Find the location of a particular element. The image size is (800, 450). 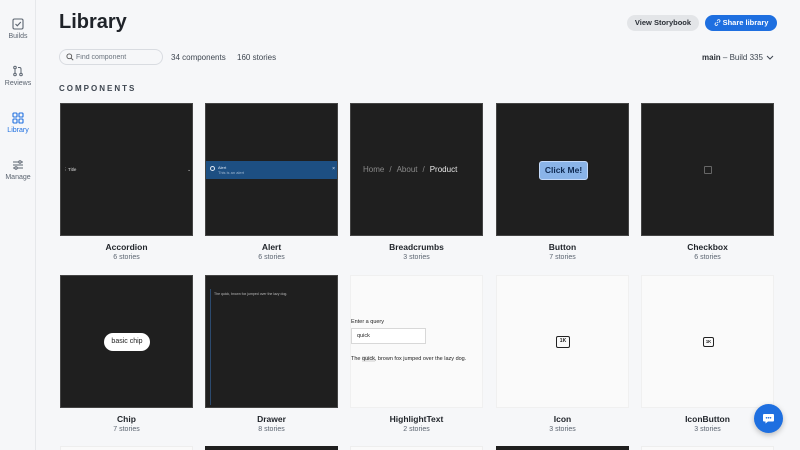

checkbox-preview is located at coordinates (708, 170).